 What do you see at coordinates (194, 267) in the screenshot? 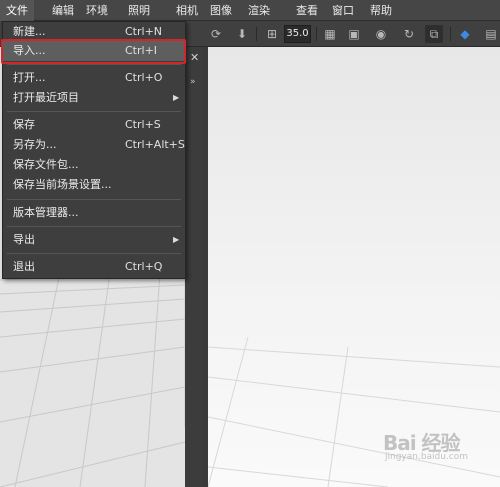
I see `panel-strip` at bounding box center [194, 267].